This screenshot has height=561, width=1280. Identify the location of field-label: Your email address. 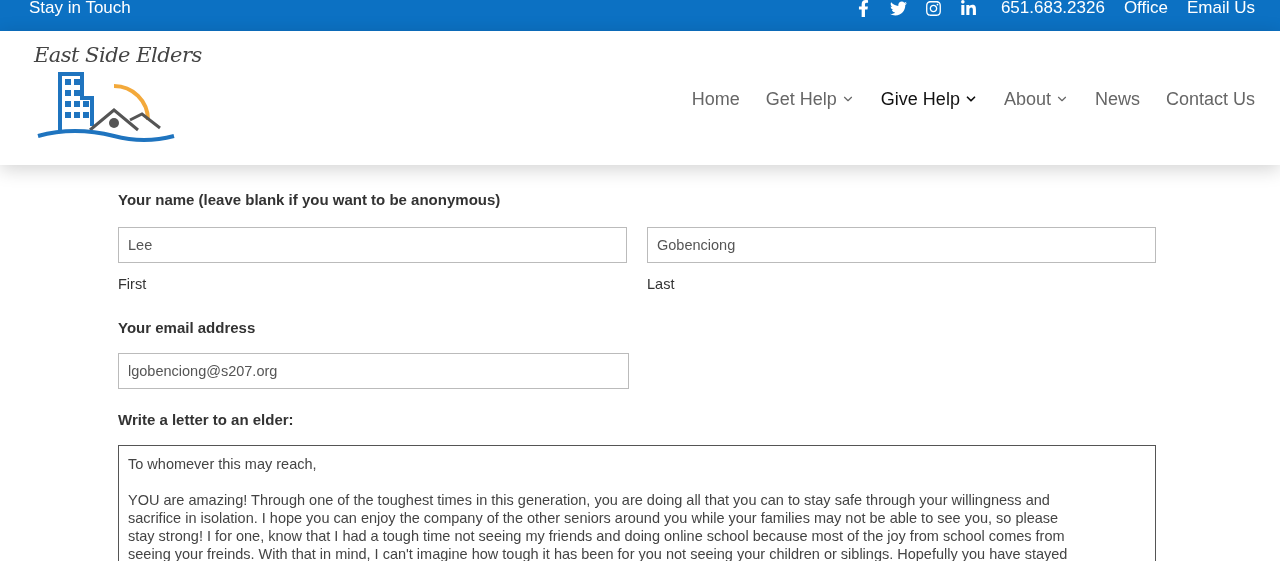
(187, 328).